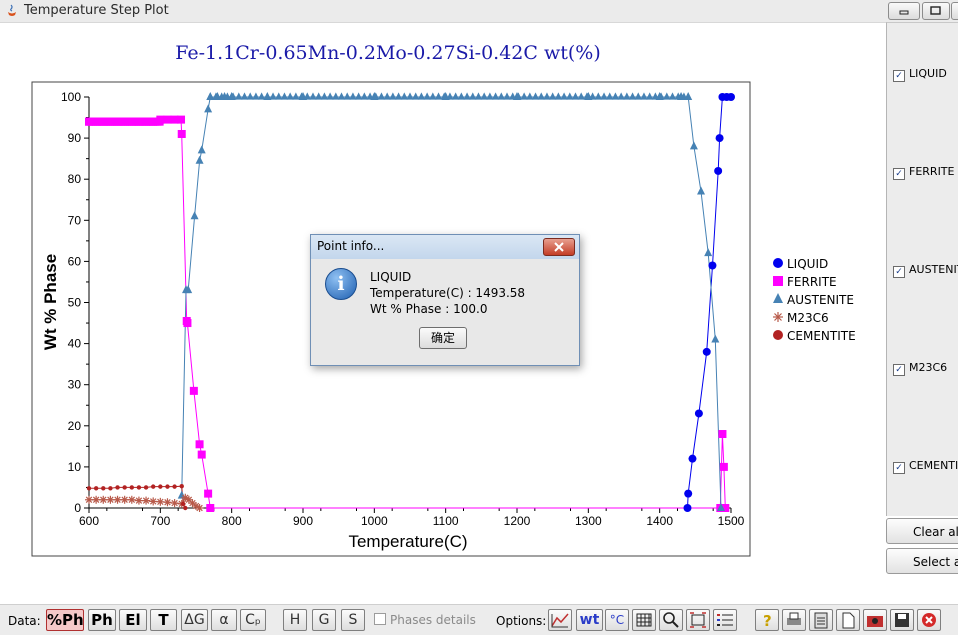 This screenshot has width=958, height=635. I want to click on temperature-button: T, so click(163, 620).